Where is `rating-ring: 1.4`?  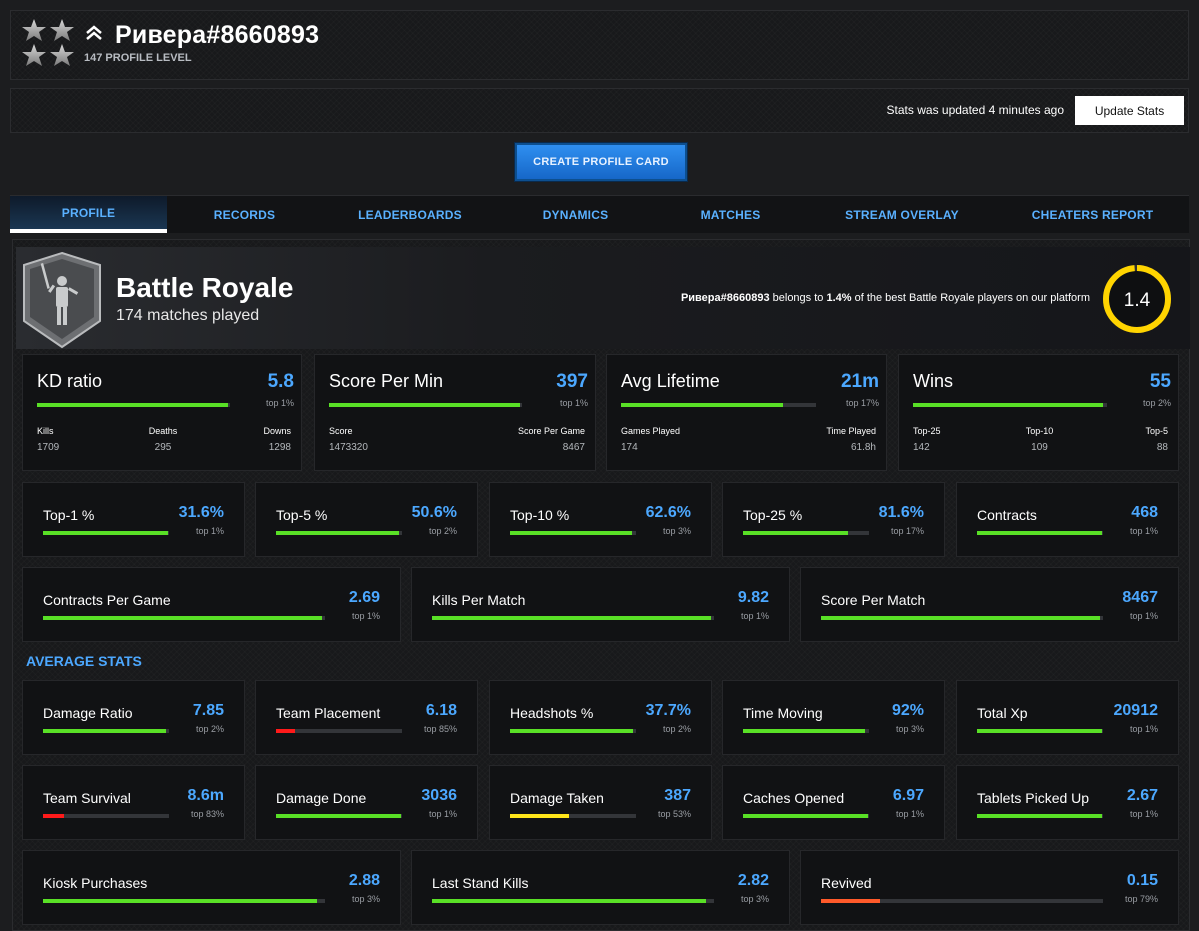
rating-ring: 1.4 is located at coordinates (1137, 299).